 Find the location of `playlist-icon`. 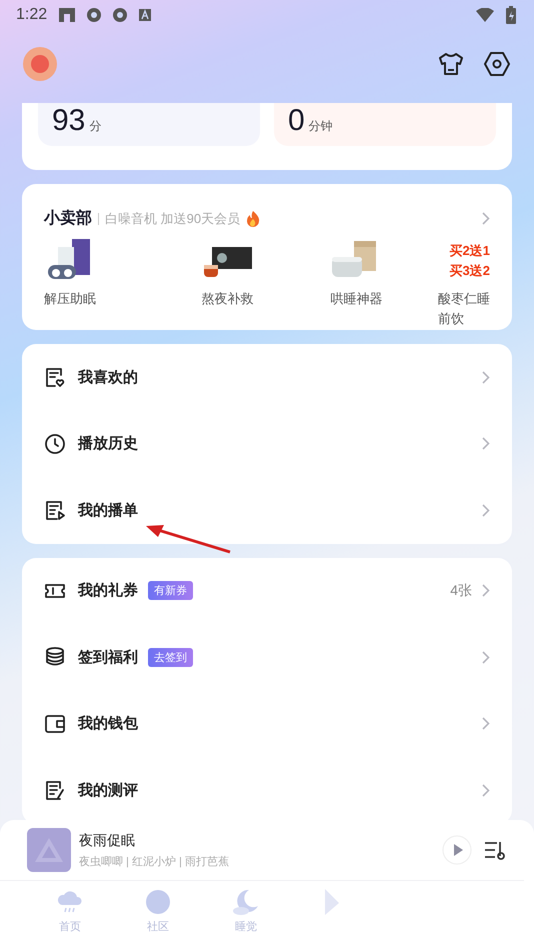

playlist-icon is located at coordinates (495, 850).